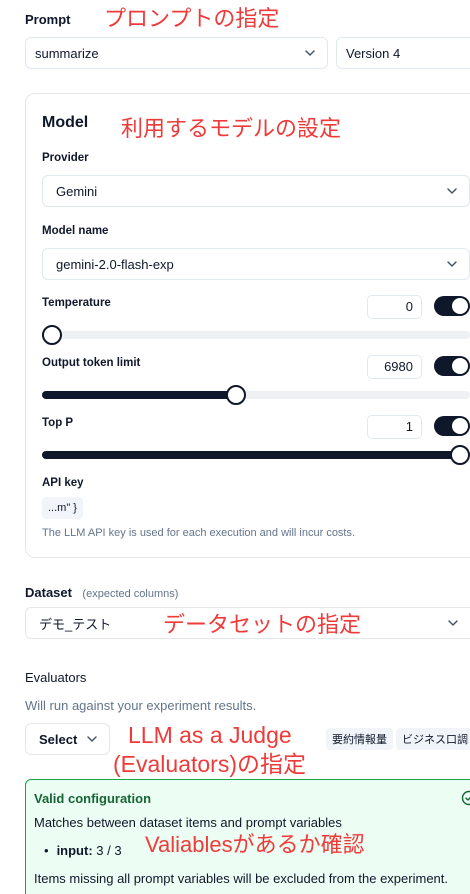  Describe the element at coordinates (210, 735) in the screenshot. I see `annotation-evaluator-line1: LLM as a Judge` at that location.